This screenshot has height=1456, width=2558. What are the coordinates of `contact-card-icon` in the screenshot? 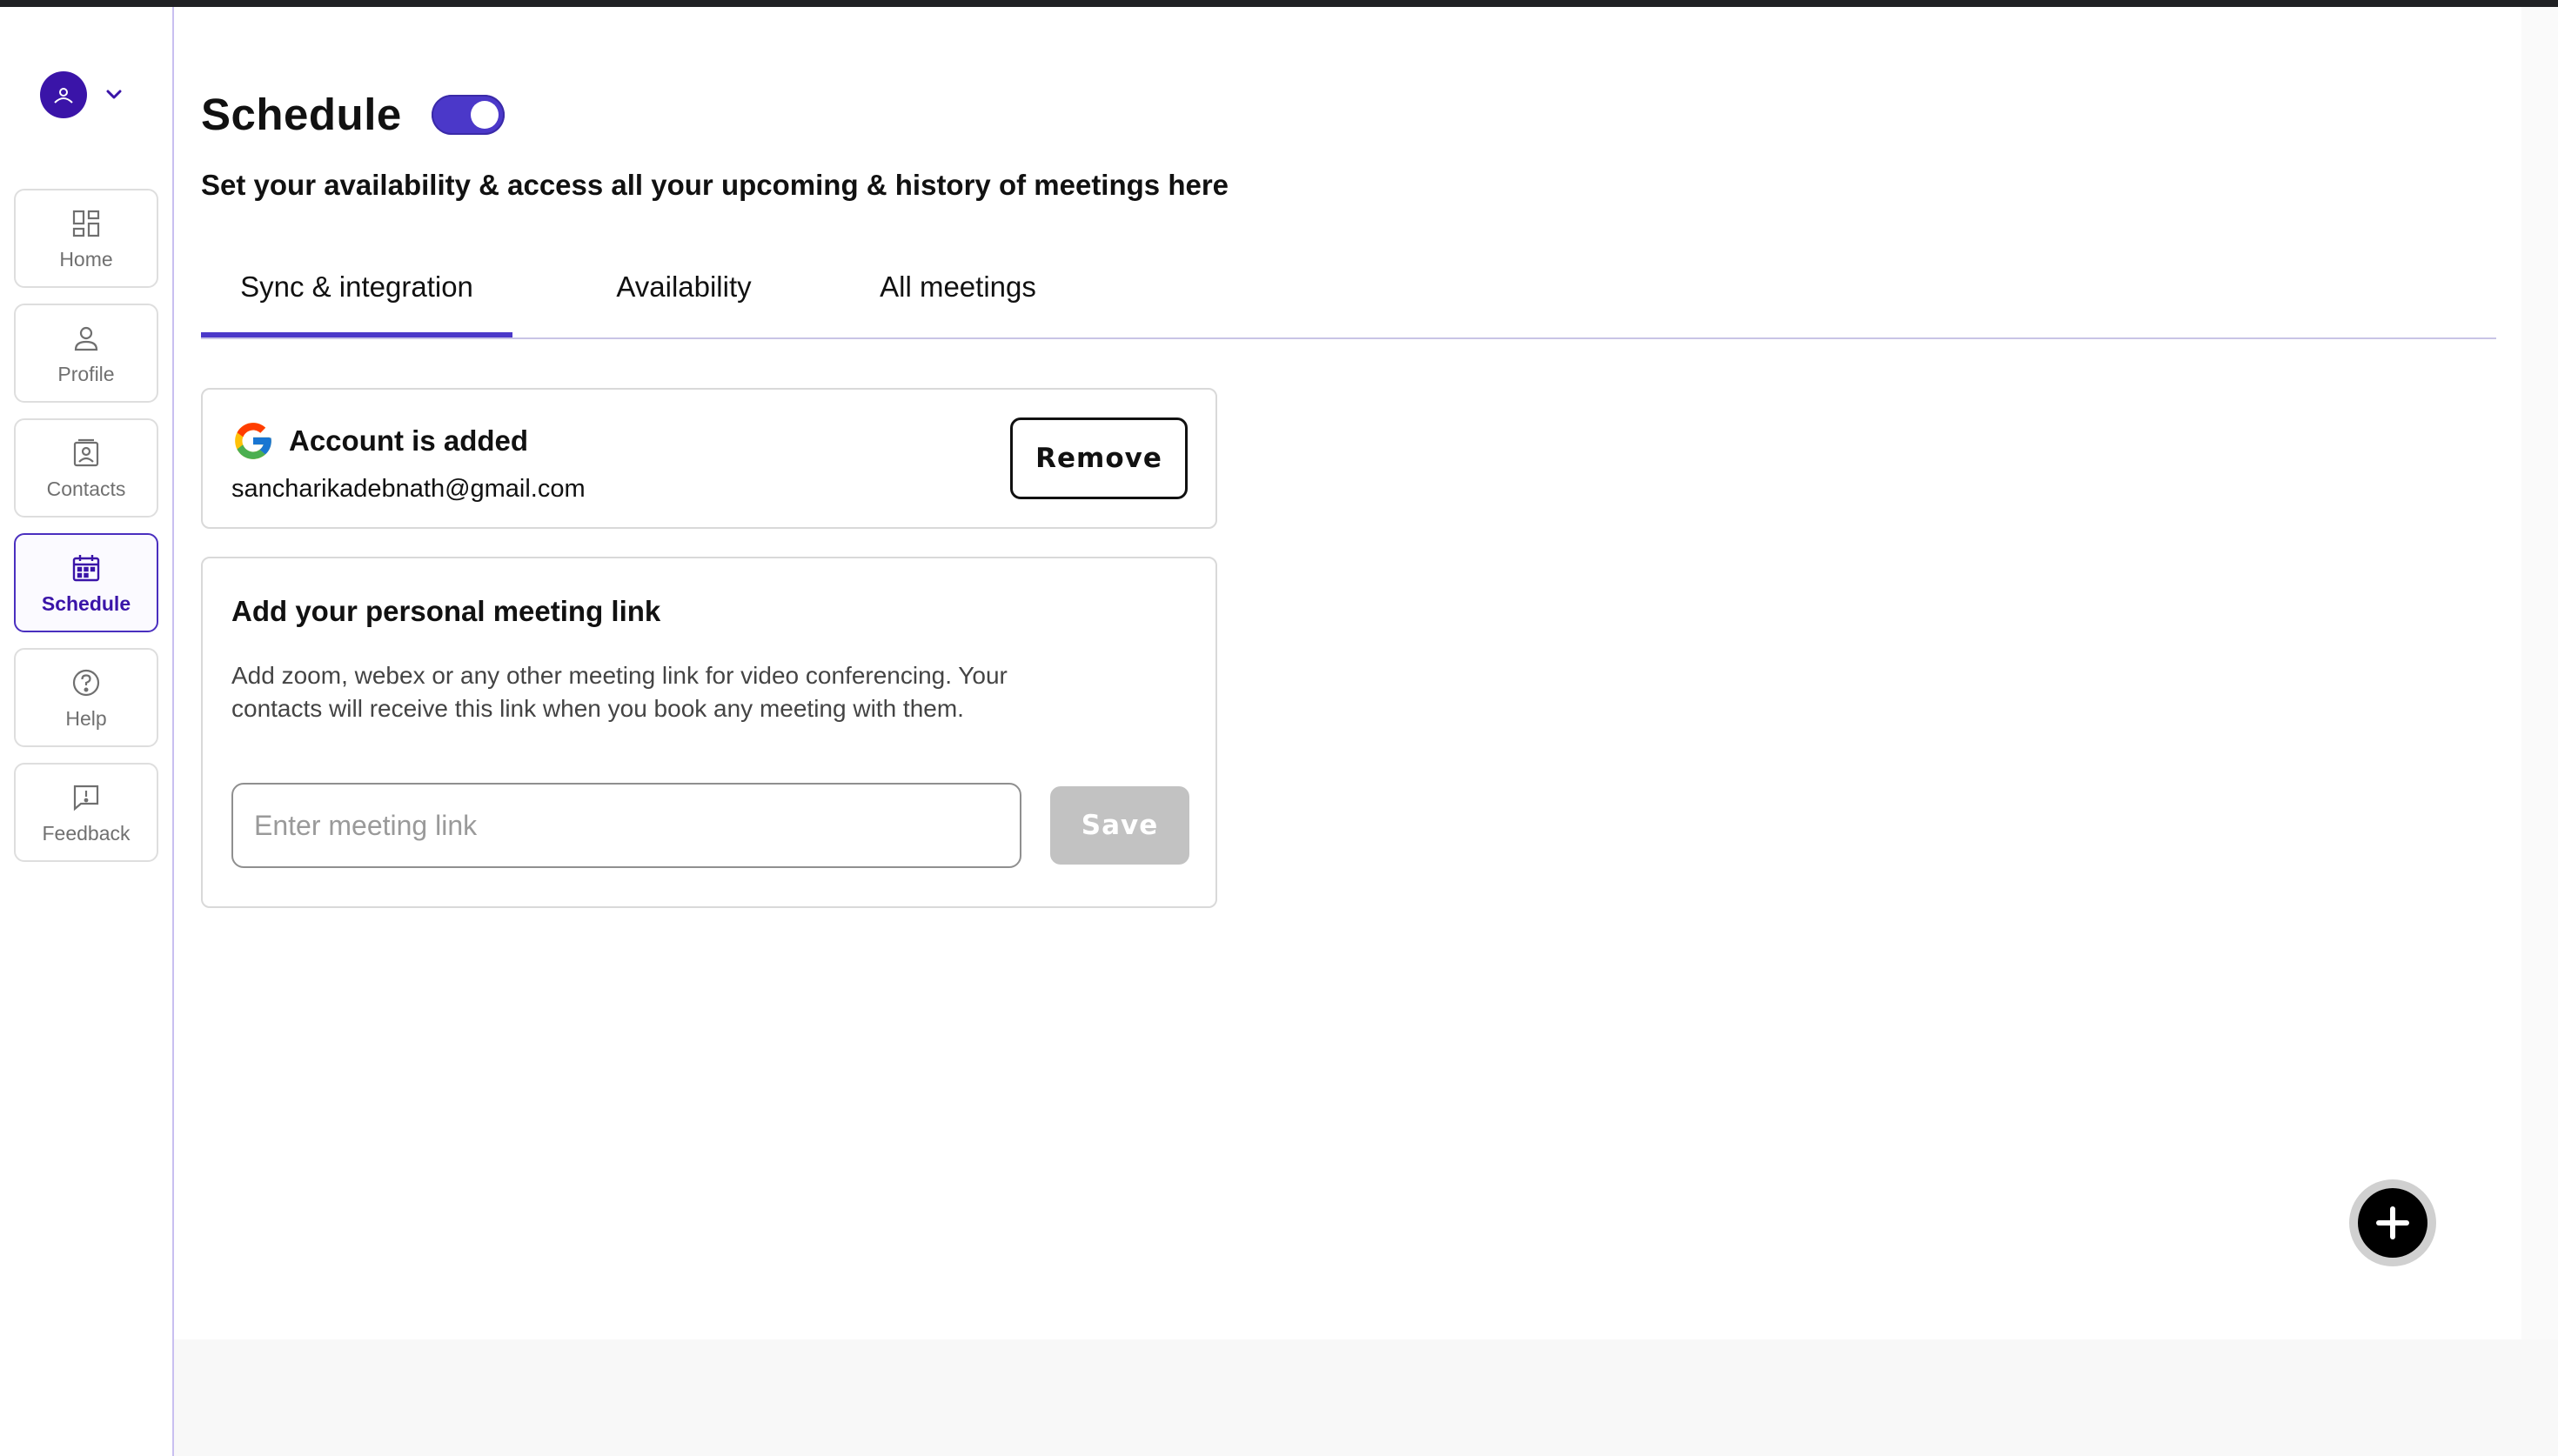 It's located at (86, 453).